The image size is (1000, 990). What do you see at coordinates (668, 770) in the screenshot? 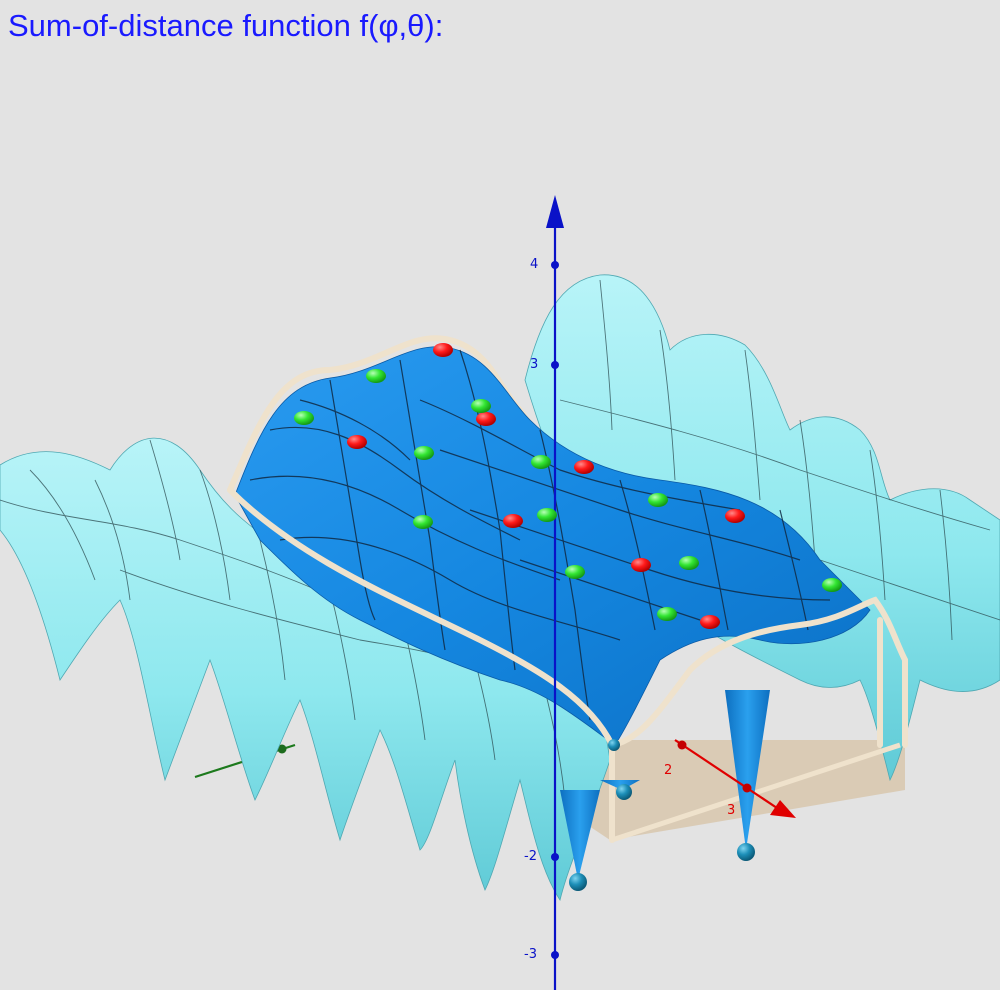
I see `x-tick-label: 2` at bounding box center [668, 770].